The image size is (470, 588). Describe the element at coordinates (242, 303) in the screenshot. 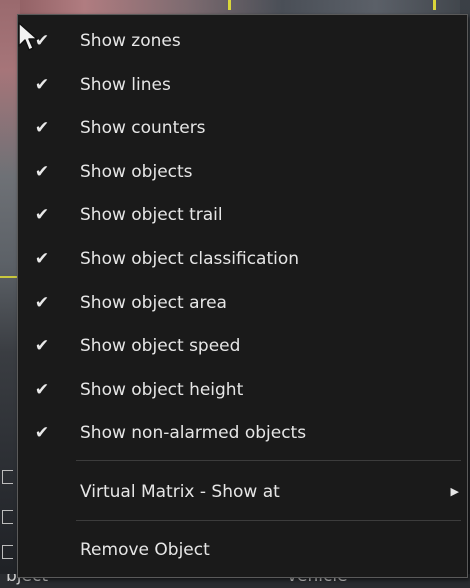

I see `menu-item-show-object-area: ✔ Show object area` at that location.